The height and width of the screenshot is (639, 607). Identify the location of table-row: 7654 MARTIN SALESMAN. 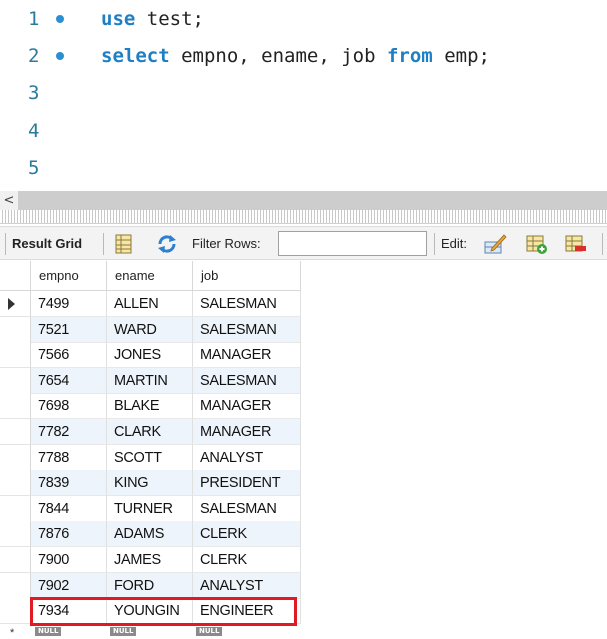
(150, 380).